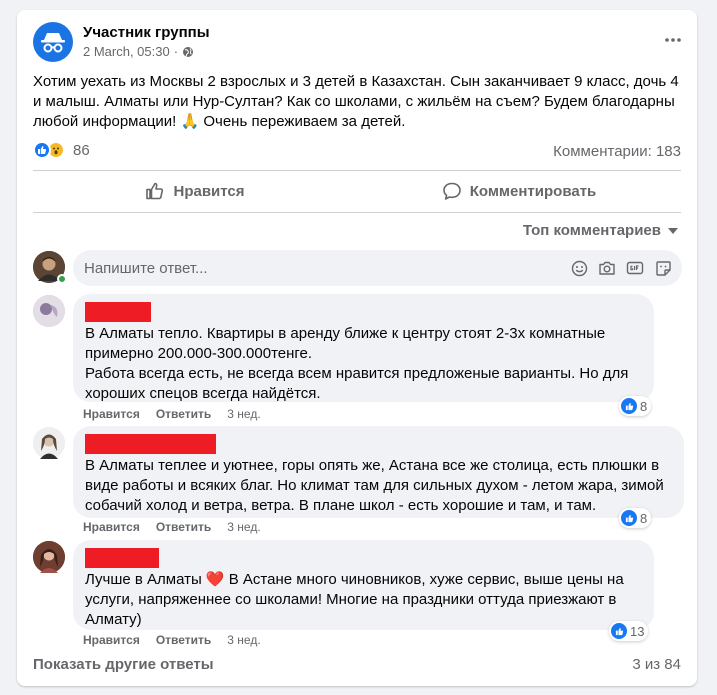 The height and width of the screenshot is (695, 717). What do you see at coordinates (126, 51) in the screenshot?
I see `post-date: 2 March, 05:30` at bounding box center [126, 51].